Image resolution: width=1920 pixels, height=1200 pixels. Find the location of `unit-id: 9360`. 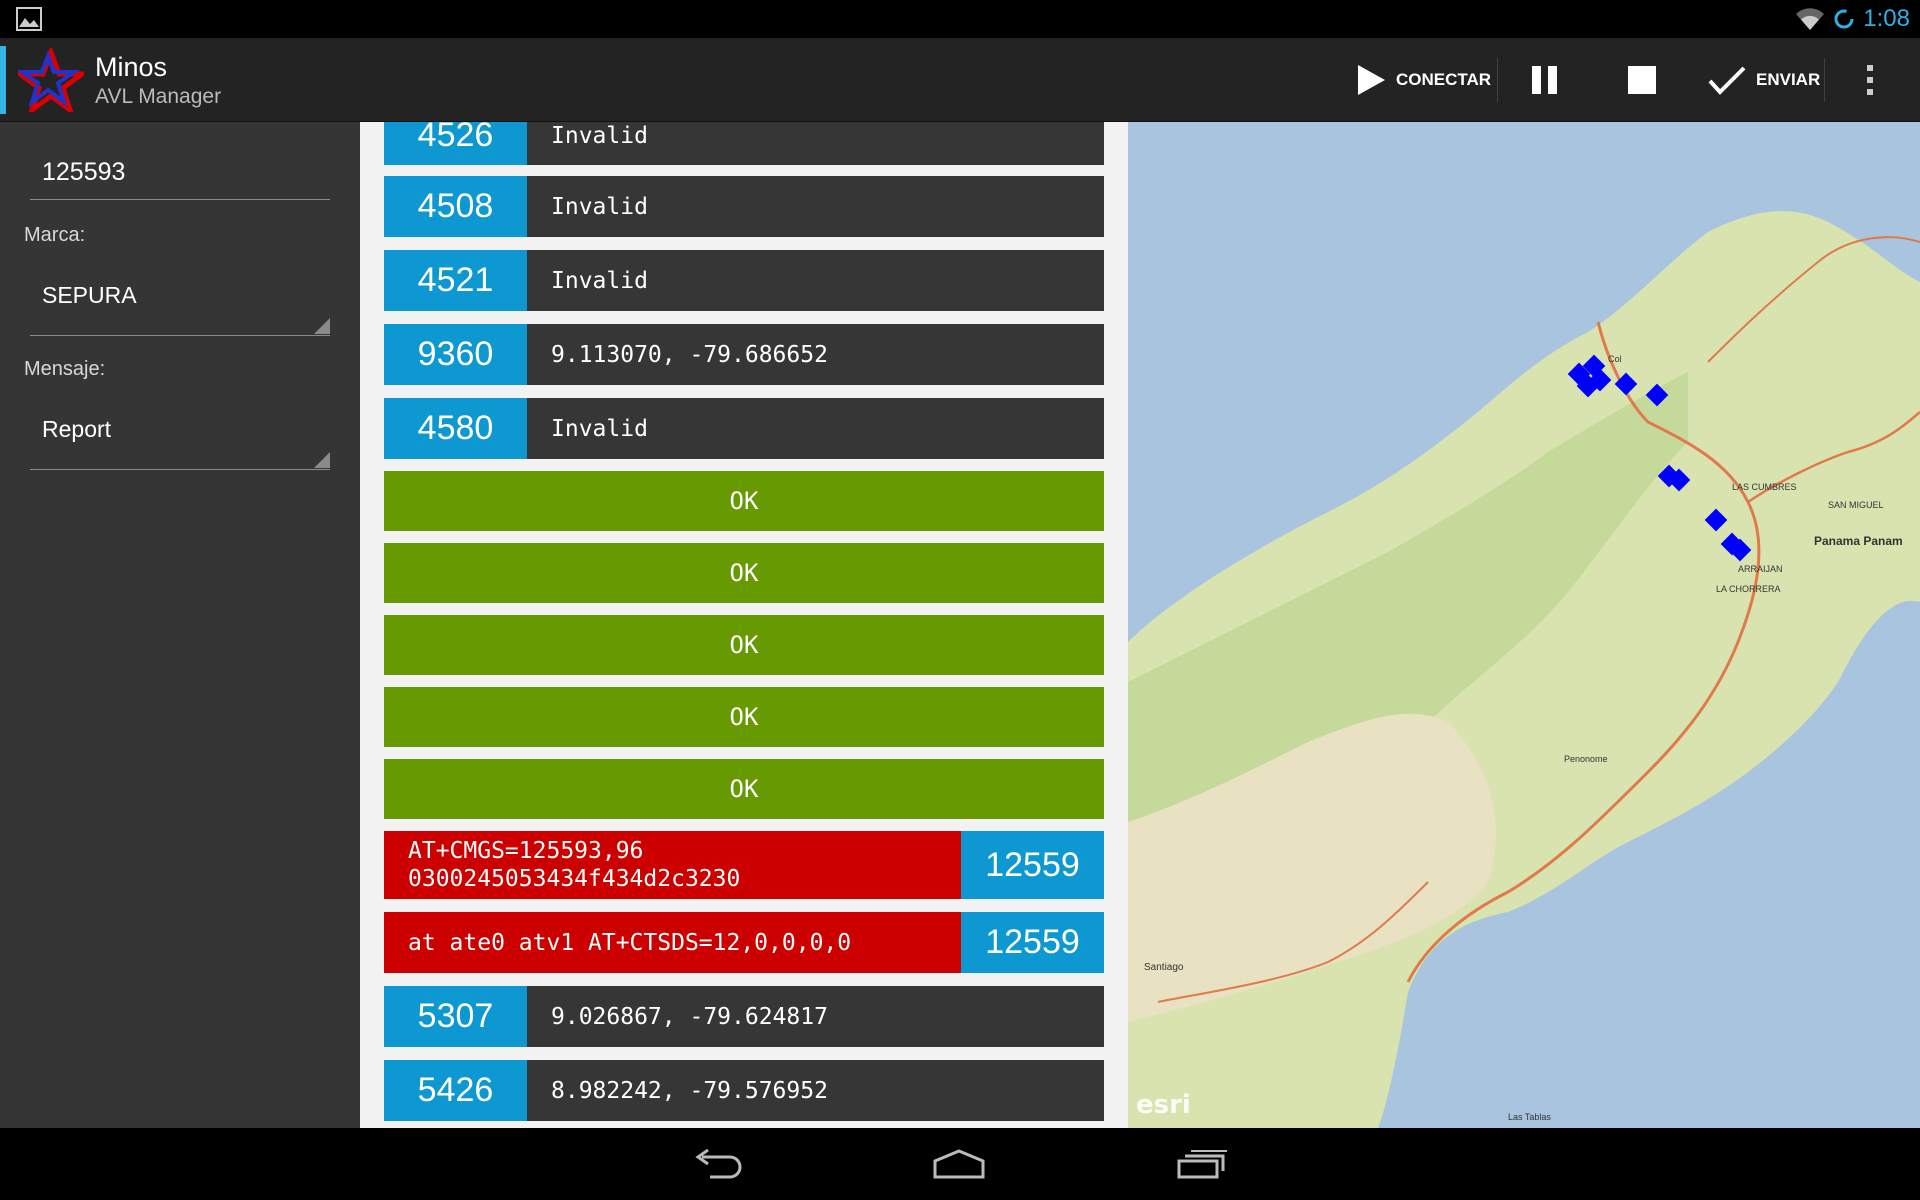

unit-id: 9360 is located at coordinates (455, 354).